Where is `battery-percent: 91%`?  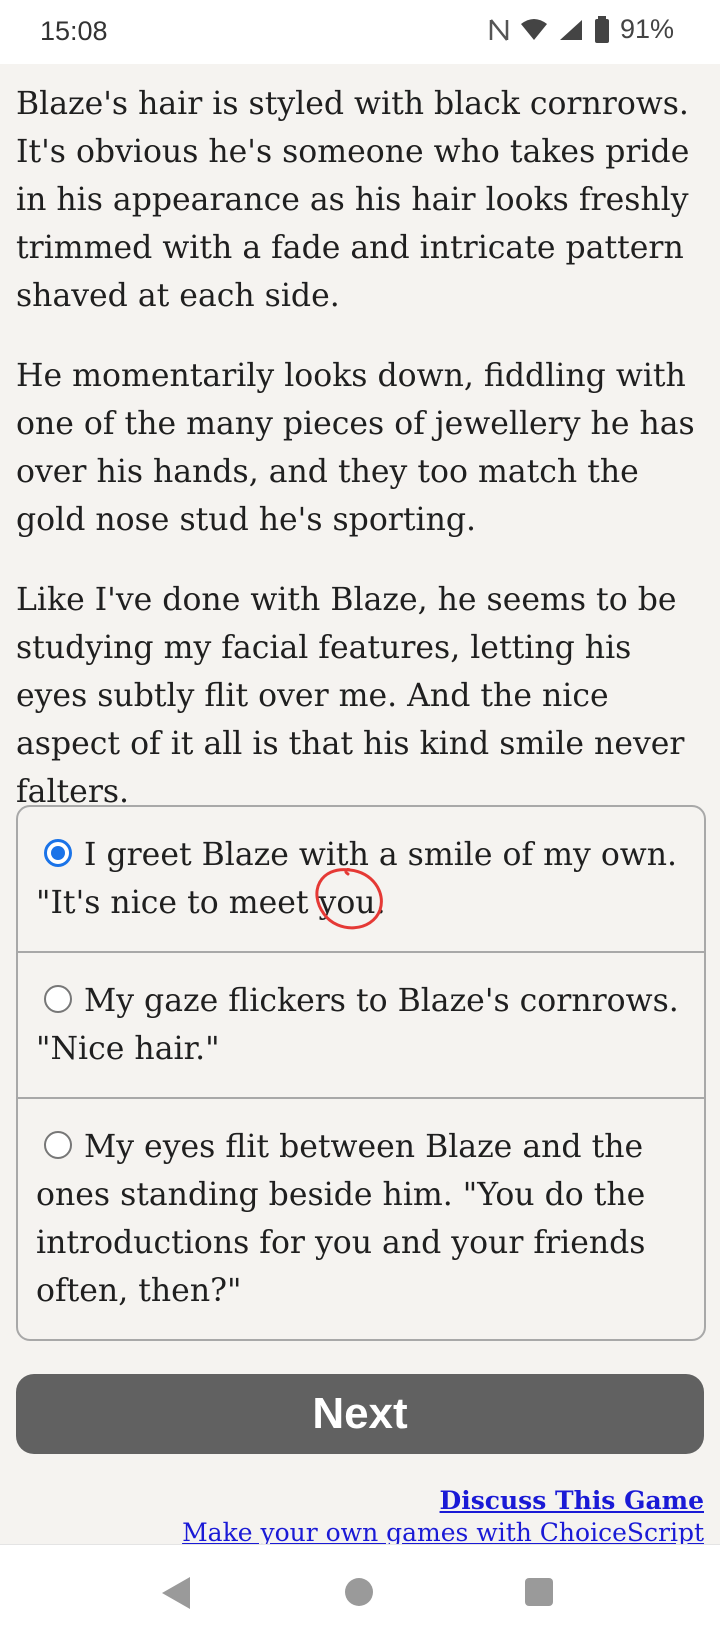 battery-percent: 91% is located at coordinates (646, 29).